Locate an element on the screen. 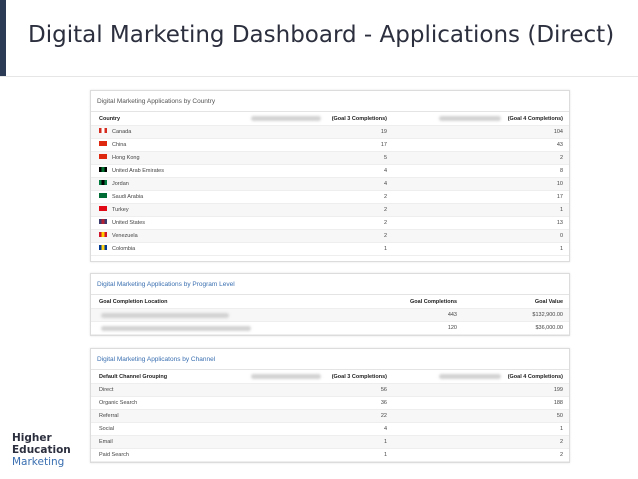 This screenshot has height=479, width=638. table-row: Direct 56 199 is located at coordinates (330, 390).